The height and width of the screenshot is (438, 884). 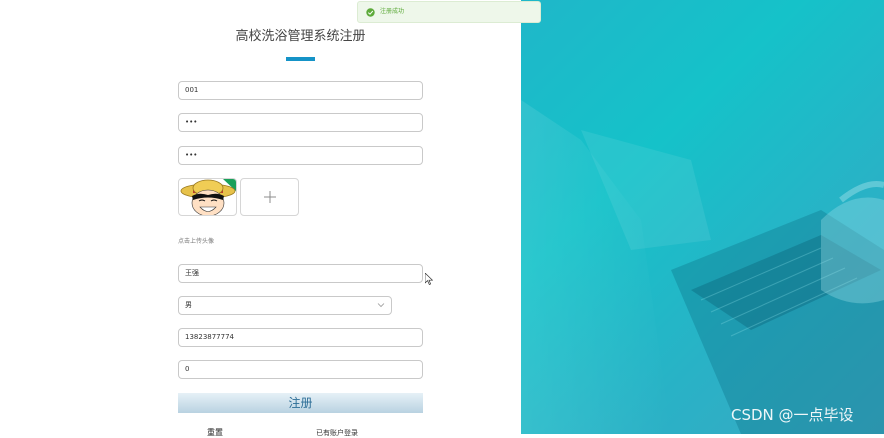 I want to click on mouse-cursor-icon, so click(x=429, y=279).